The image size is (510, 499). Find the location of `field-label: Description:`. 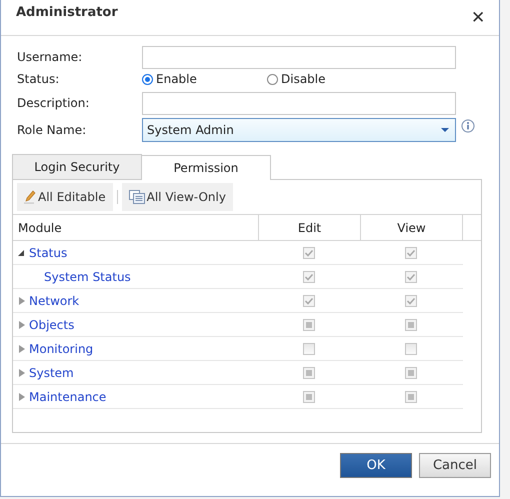

field-label: Description: is located at coordinates (53, 103).